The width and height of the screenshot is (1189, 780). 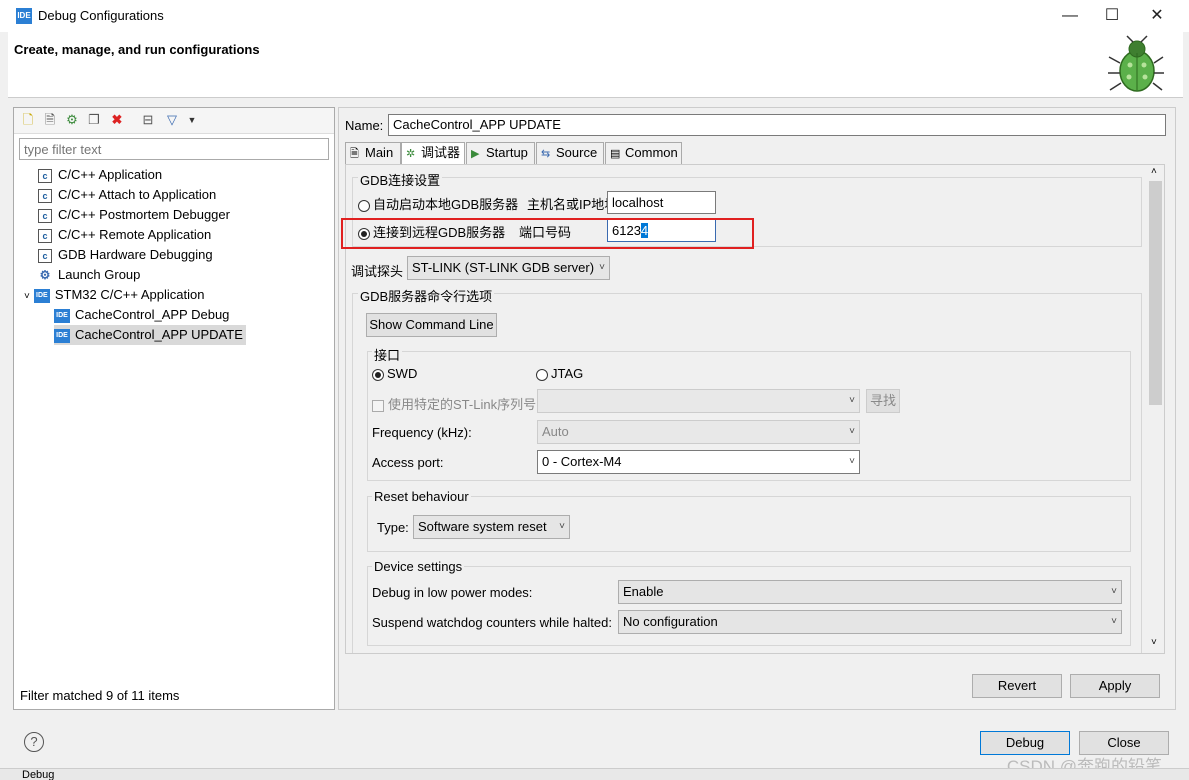 What do you see at coordinates (615, 154) in the screenshot?
I see `common-icon: ▤` at bounding box center [615, 154].